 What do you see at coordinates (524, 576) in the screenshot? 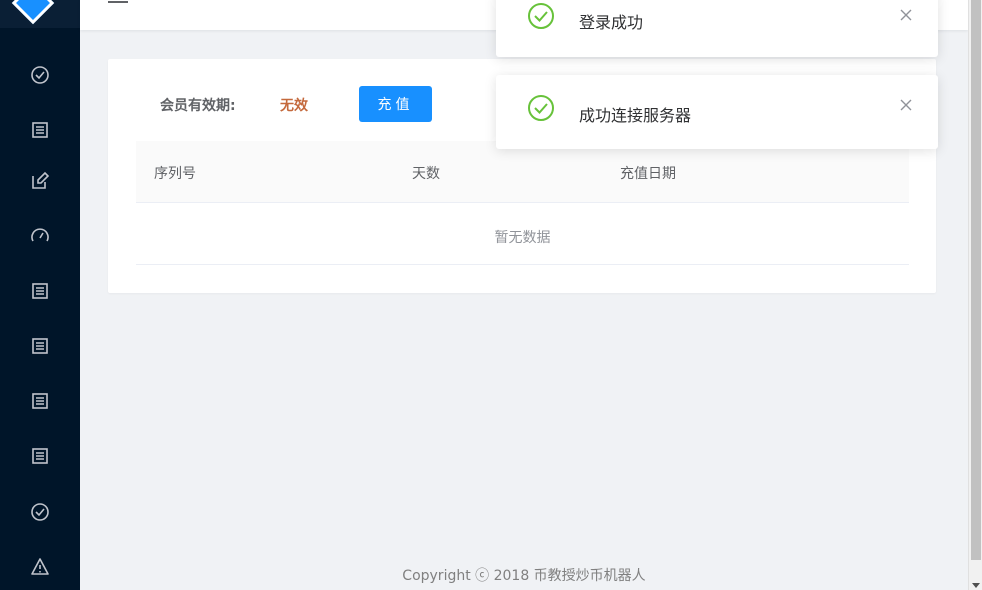
I see `footer-copyright: Copyright ⓒ 2018 币教授炒币机器人` at bounding box center [524, 576].